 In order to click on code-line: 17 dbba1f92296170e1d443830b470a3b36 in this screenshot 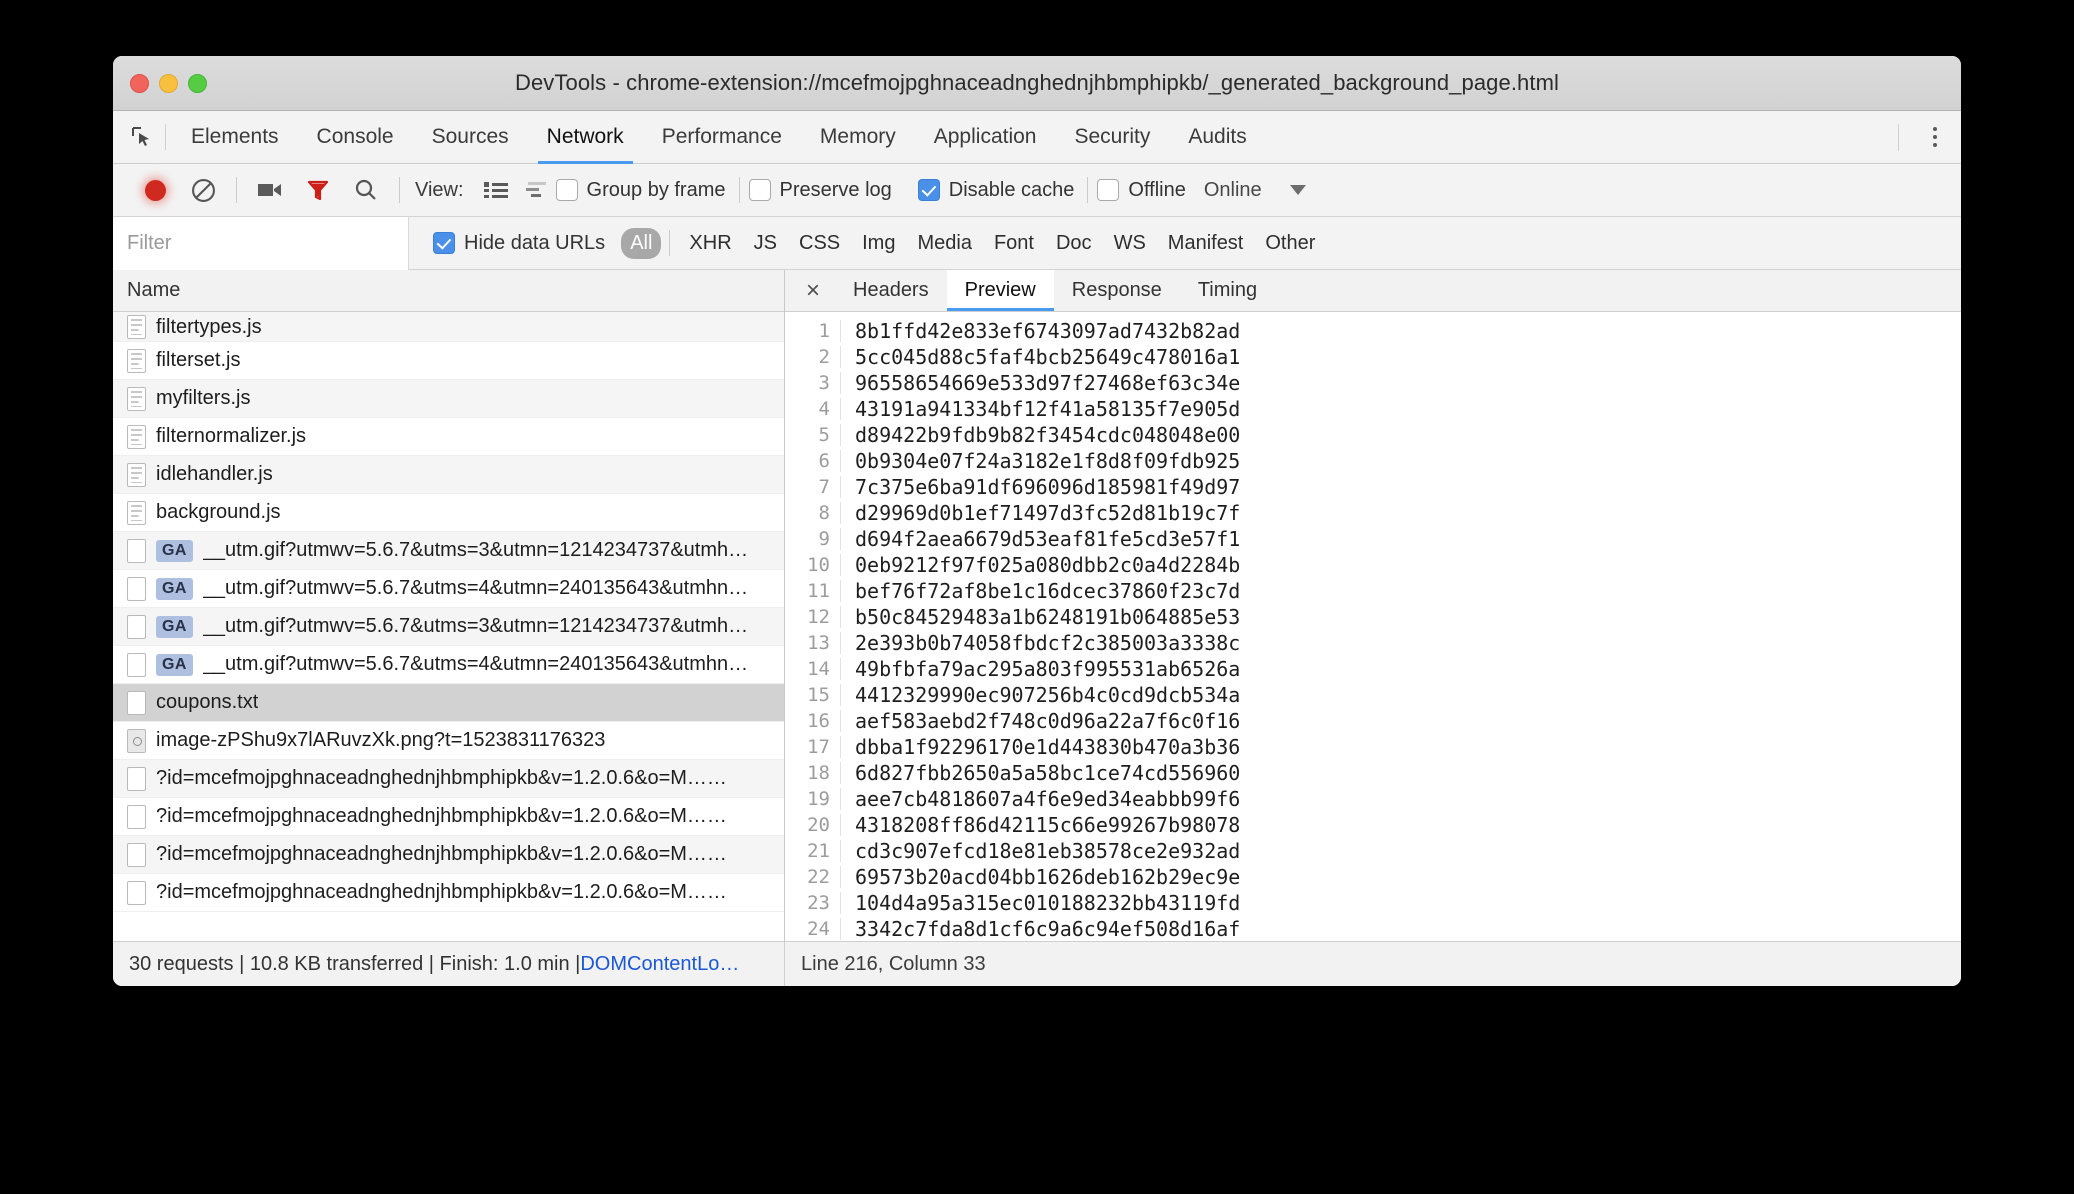, I will do `click(1373, 747)`.